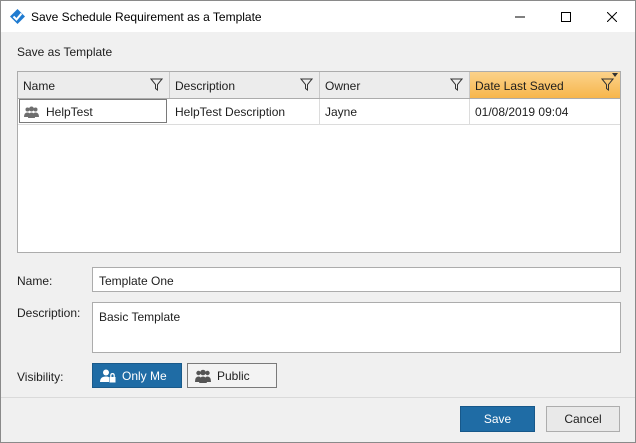 Image resolution: width=636 pixels, height=443 pixels. I want to click on save-button: Save, so click(497, 419).